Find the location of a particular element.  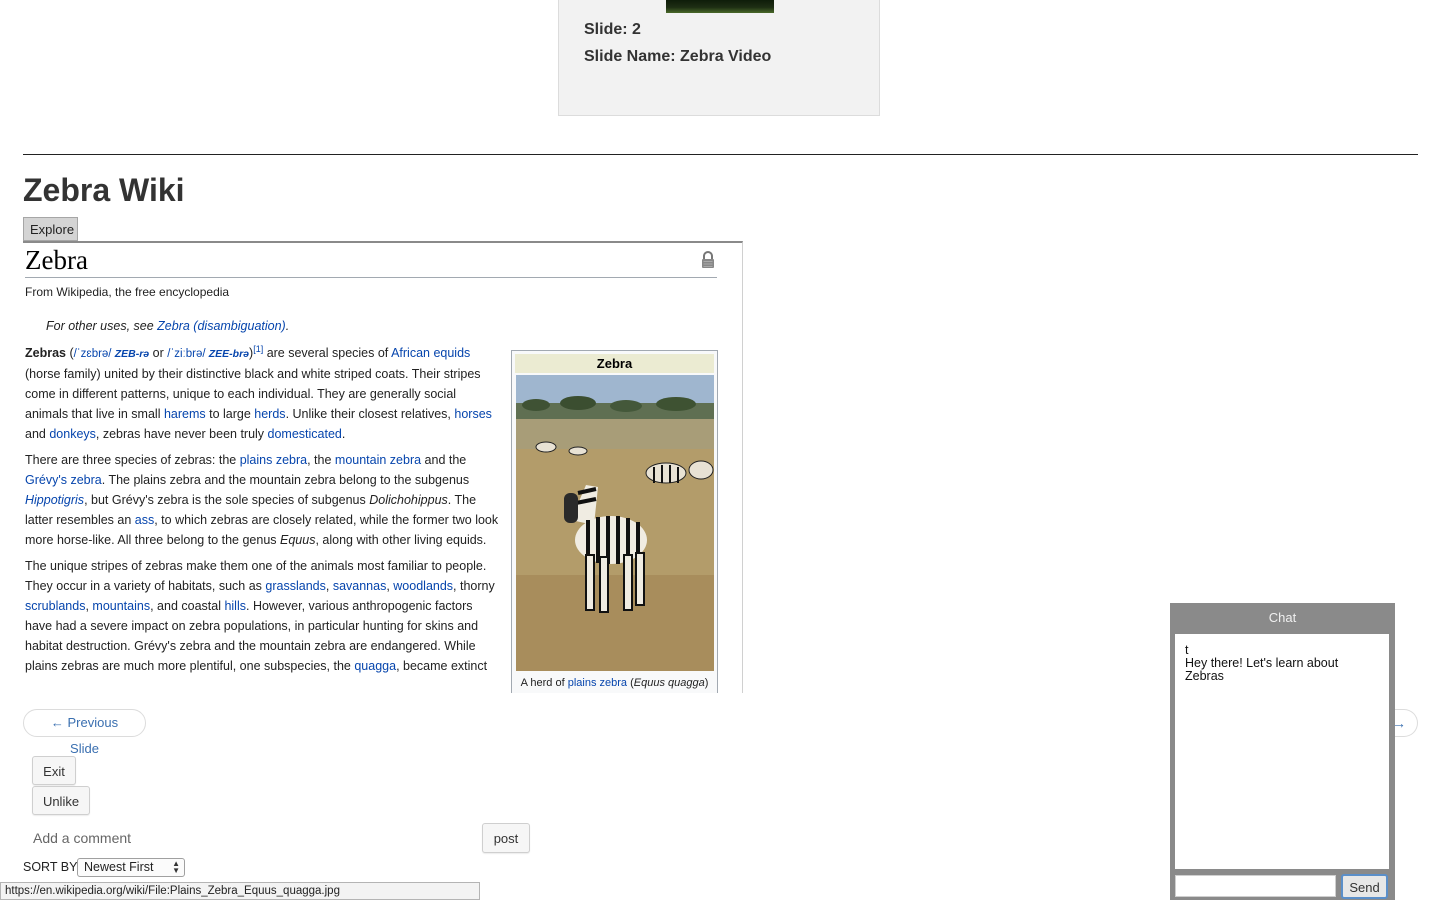

link-scrublands: scrublands is located at coordinates (55, 606).